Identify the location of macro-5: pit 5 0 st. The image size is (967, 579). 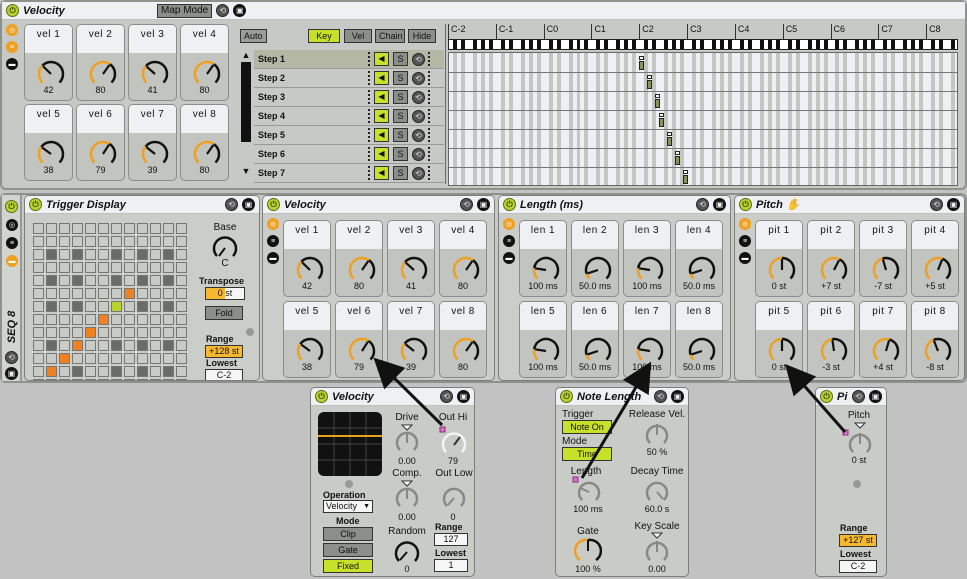
(779, 339).